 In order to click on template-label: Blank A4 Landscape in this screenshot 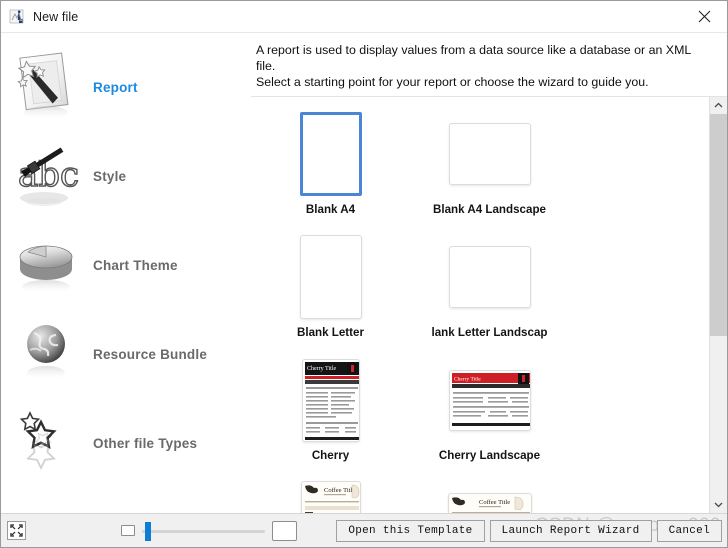, I will do `click(489, 209)`.